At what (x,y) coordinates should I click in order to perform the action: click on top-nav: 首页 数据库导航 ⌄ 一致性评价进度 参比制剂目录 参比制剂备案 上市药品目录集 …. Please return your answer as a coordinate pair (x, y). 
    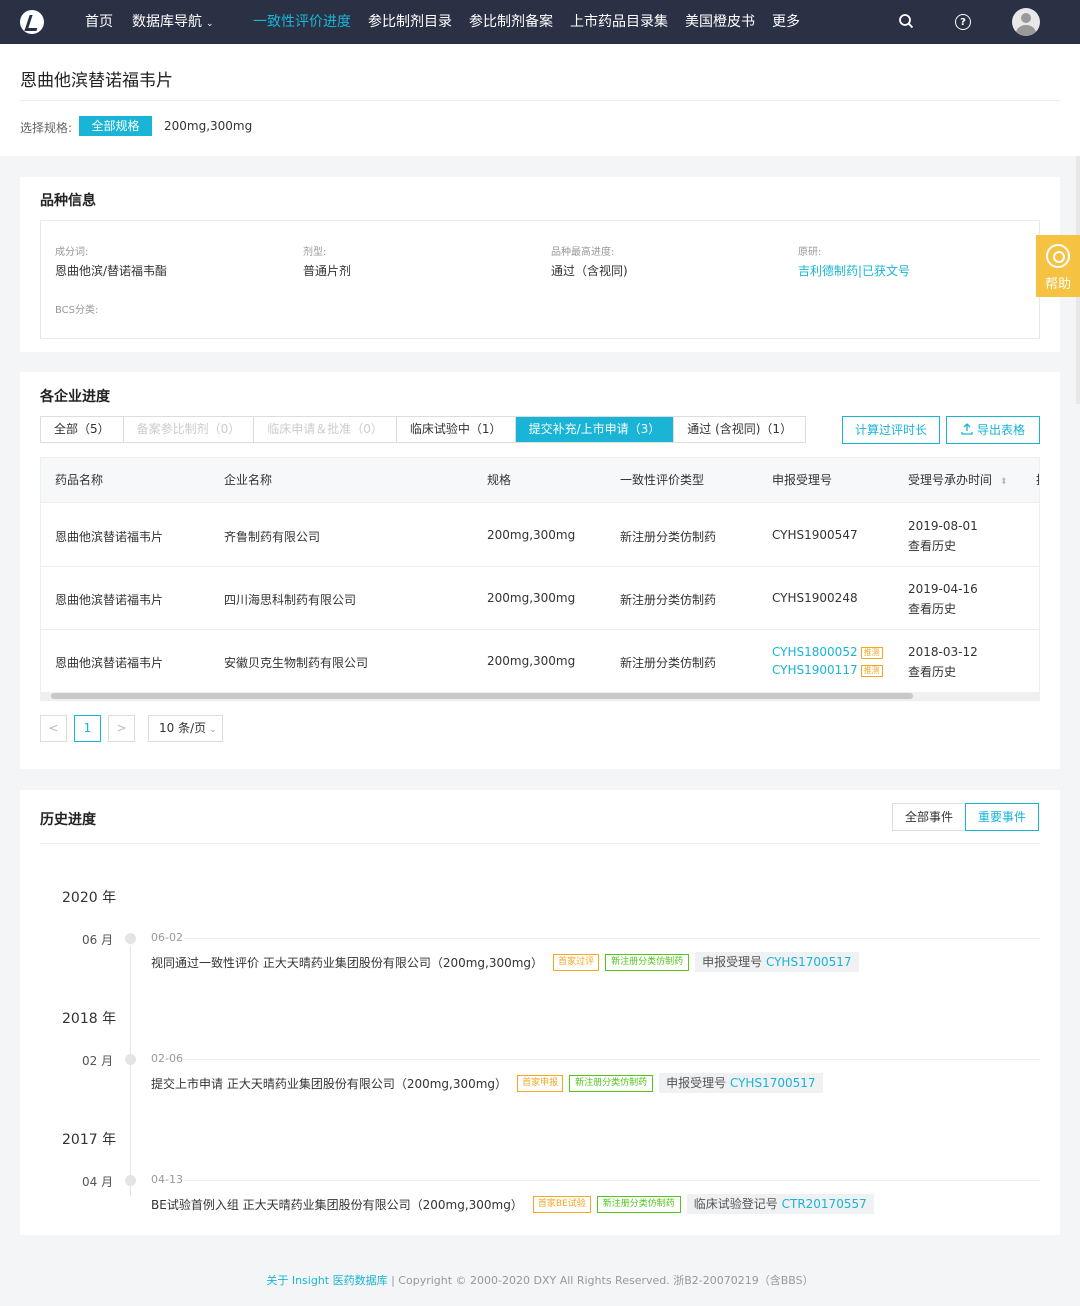
    Looking at the image, I should click on (540, 22).